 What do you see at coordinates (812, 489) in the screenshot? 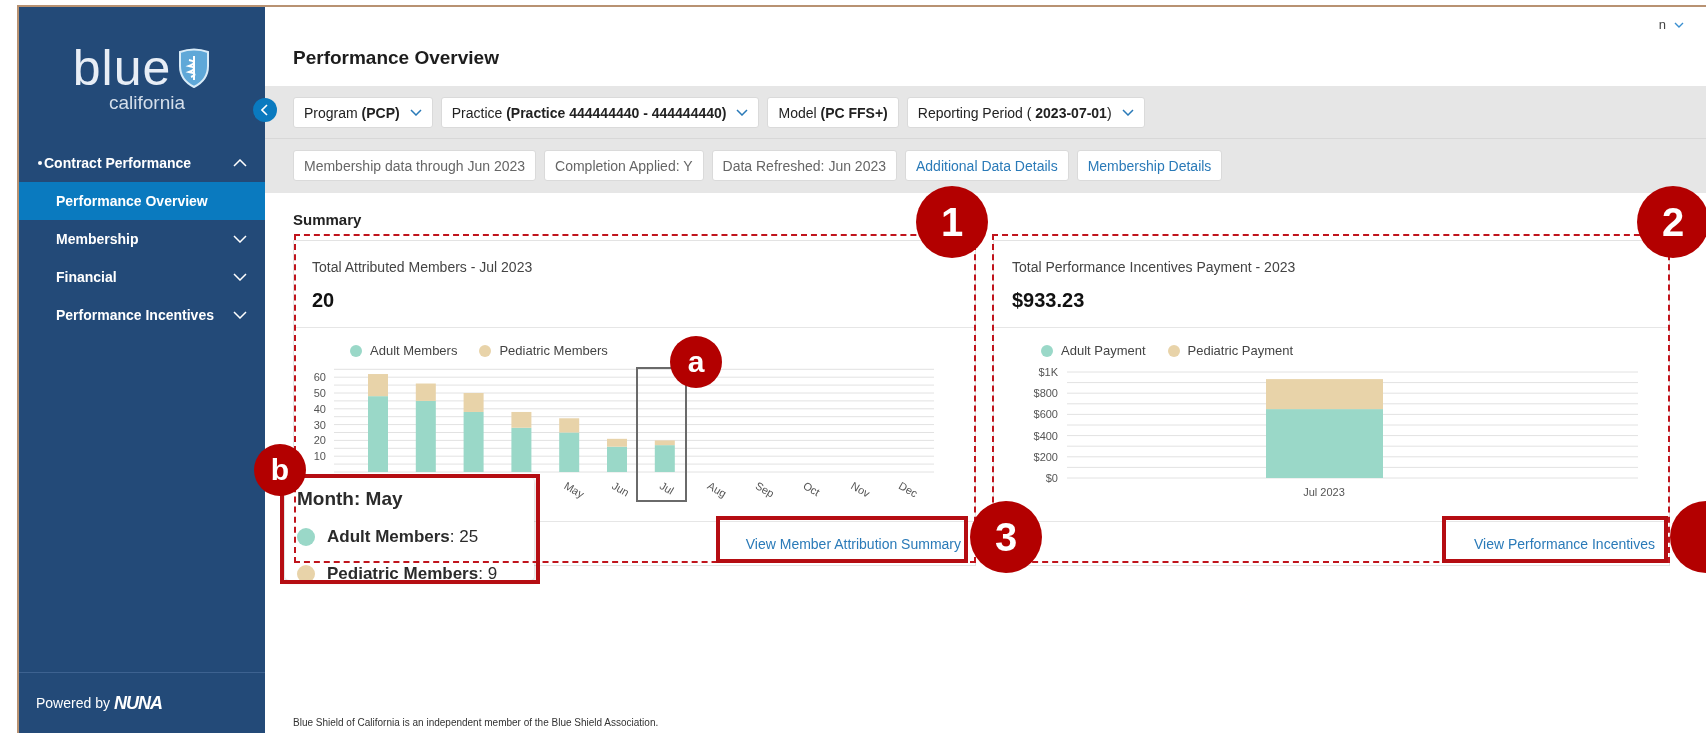
I see `axis-month-label: Oct` at bounding box center [812, 489].